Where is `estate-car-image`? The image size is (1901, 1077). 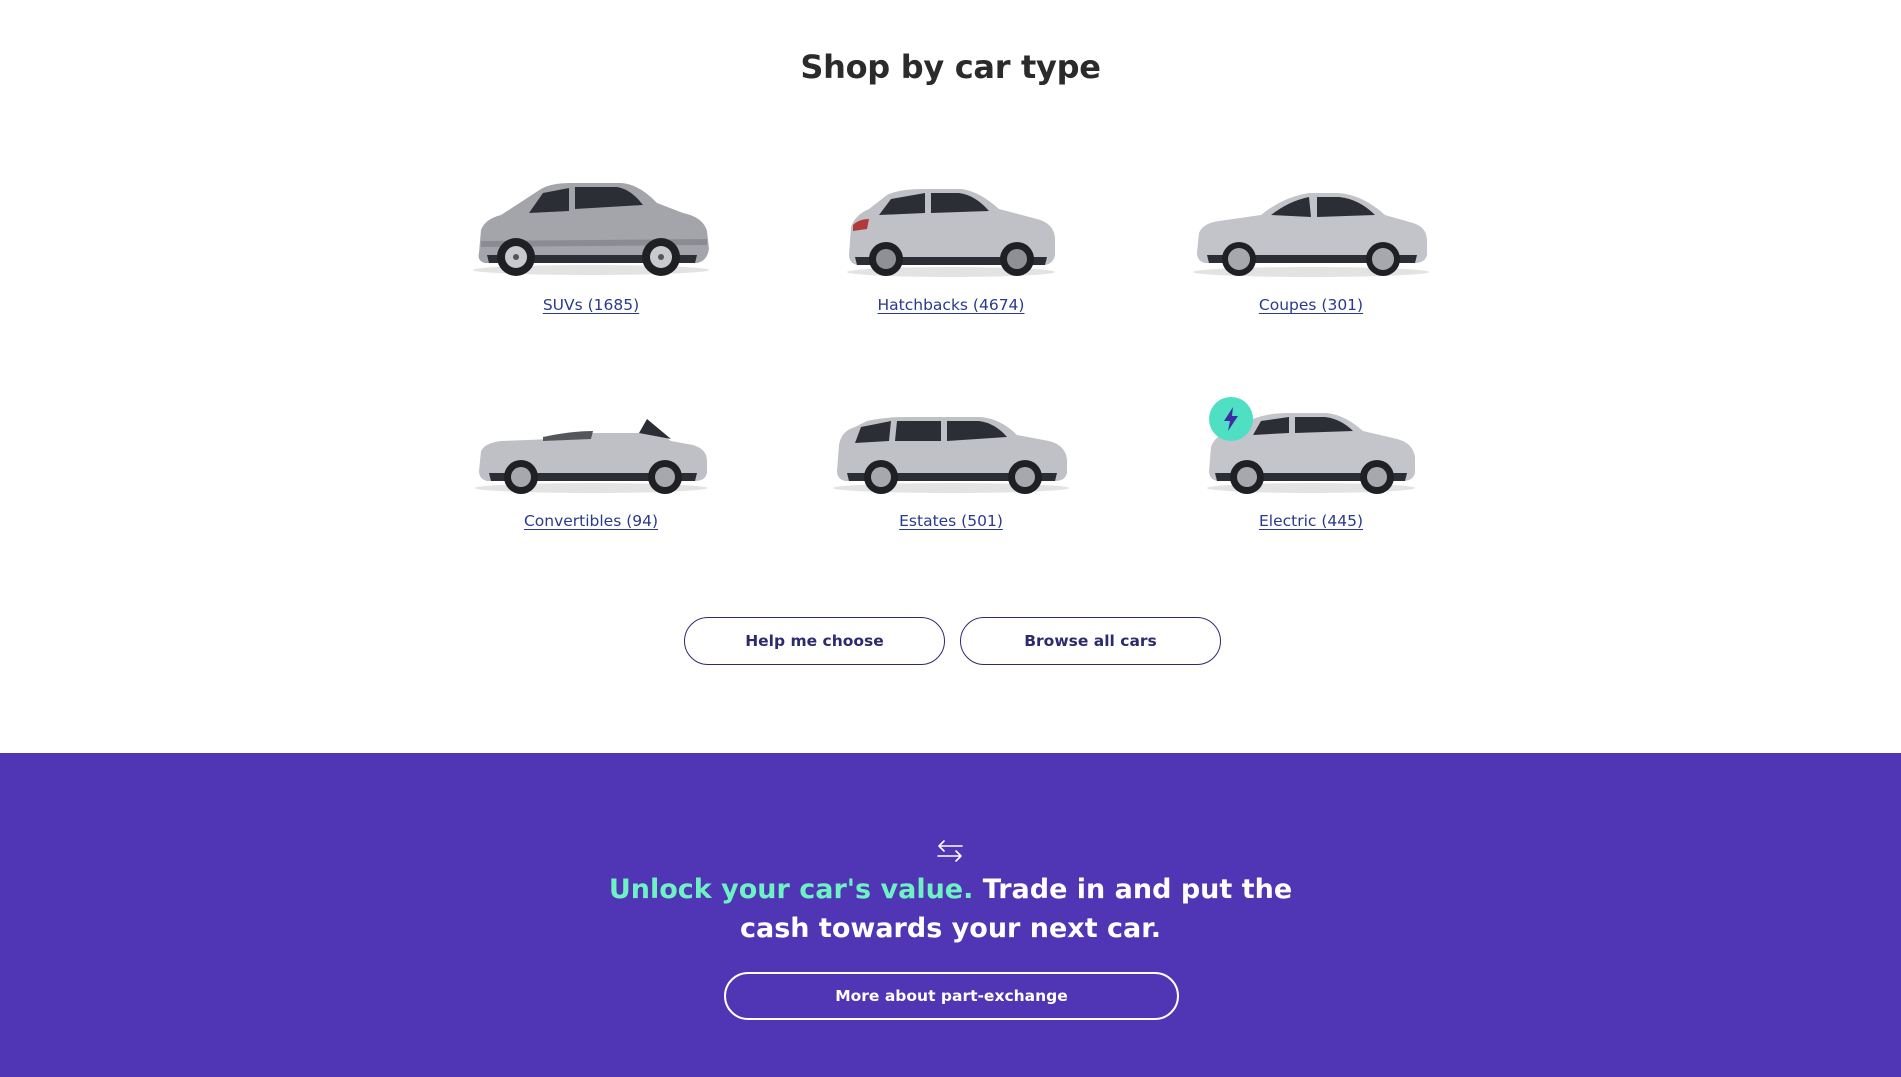 estate-car-image is located at coordinates (951, 446).